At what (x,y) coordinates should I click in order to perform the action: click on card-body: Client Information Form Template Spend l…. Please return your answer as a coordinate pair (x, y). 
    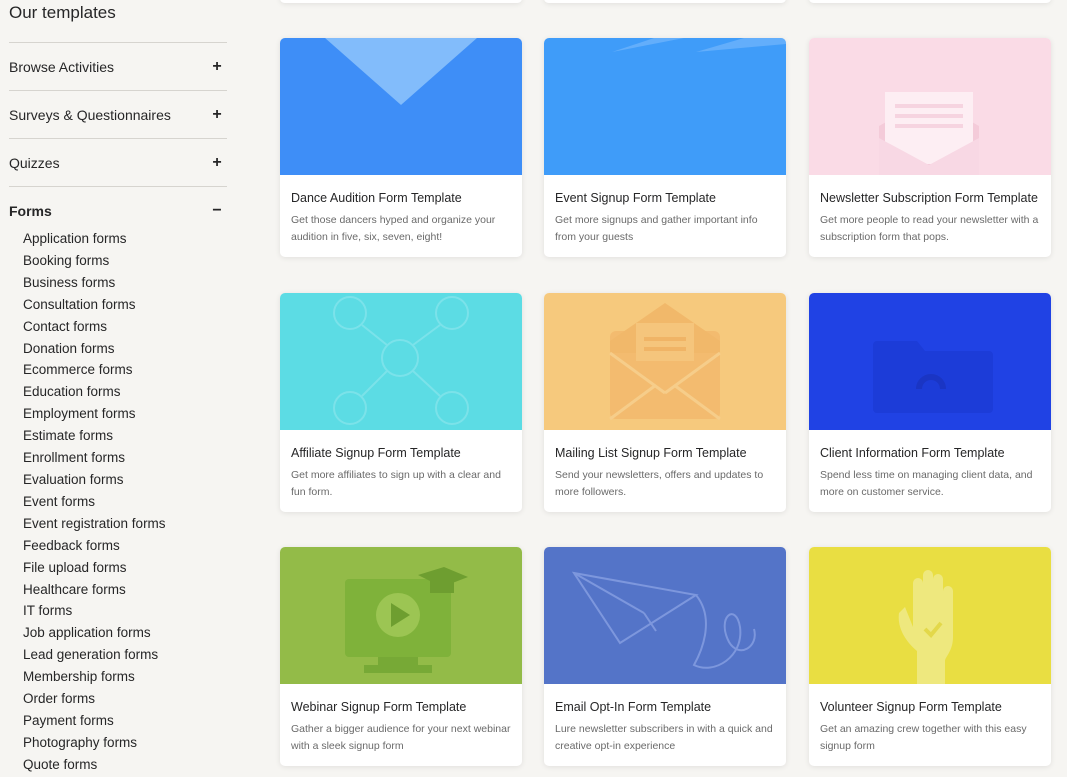
    Looking at the image, I should click on (930, 471).